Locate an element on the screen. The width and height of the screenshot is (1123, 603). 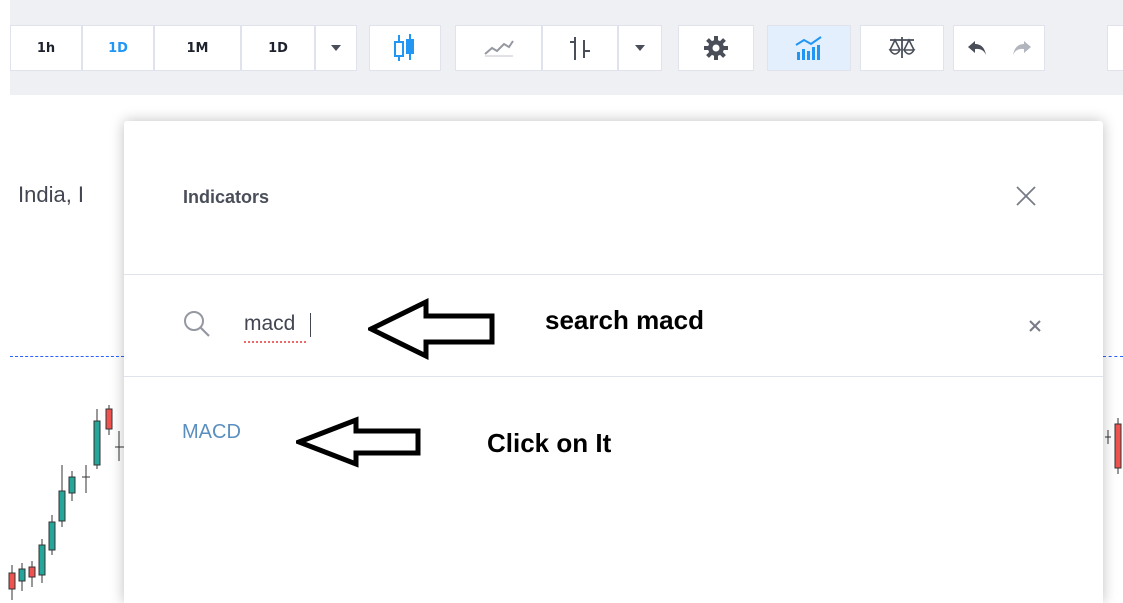
annotation-search-note: search macd is located at coordinates (624, 320).